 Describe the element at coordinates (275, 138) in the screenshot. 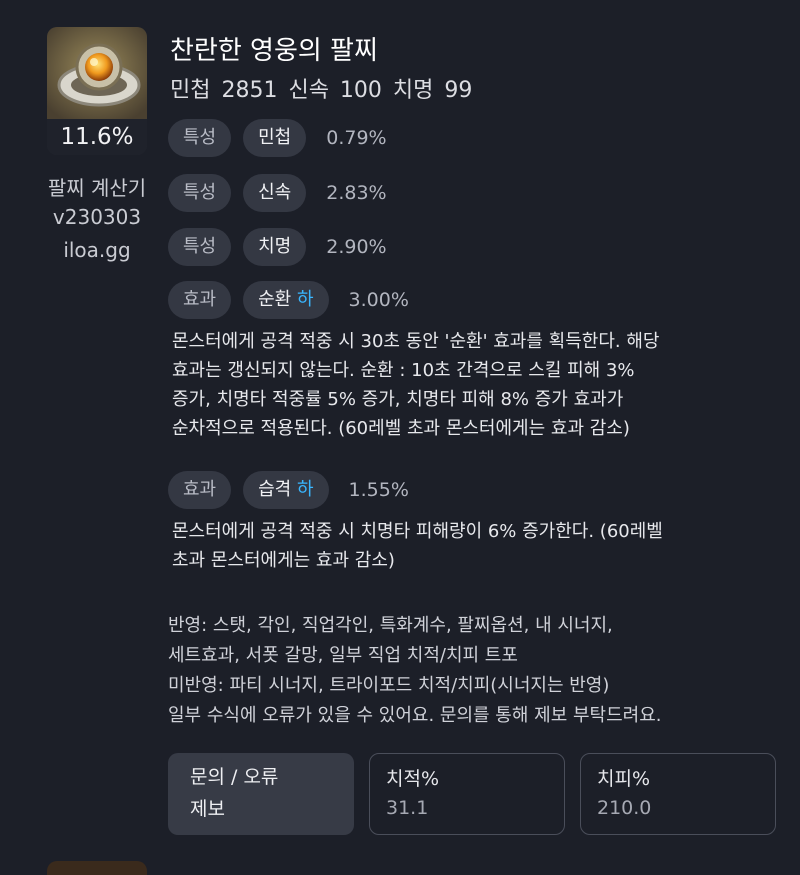

I see `option-name-chip: 민첩` at that location.